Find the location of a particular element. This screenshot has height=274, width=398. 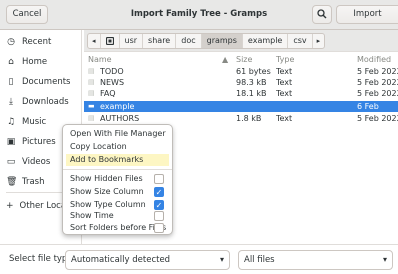

path-segment-gramps: gramps is located at coordinates (222, 41).